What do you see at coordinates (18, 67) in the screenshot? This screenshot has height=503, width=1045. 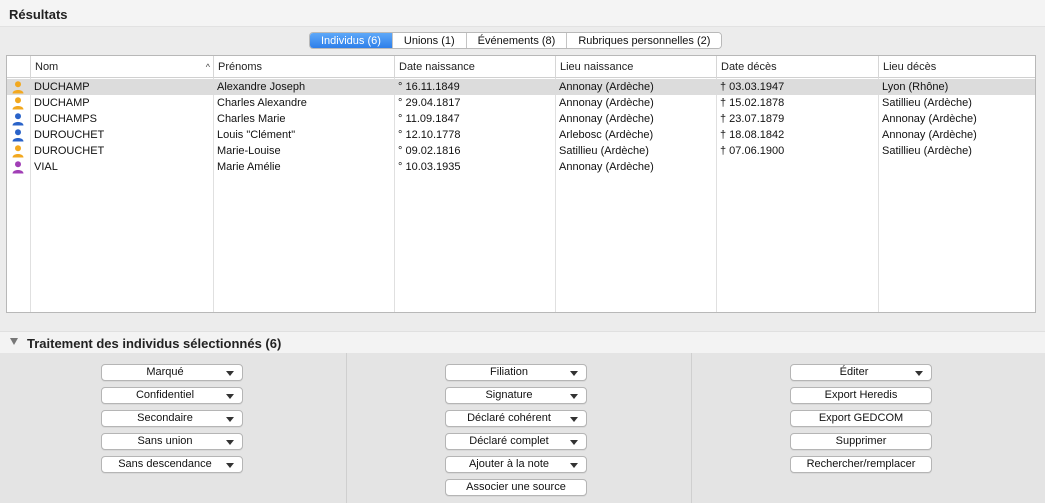 I see `column-header-icon` at bounding box center [18, 67].